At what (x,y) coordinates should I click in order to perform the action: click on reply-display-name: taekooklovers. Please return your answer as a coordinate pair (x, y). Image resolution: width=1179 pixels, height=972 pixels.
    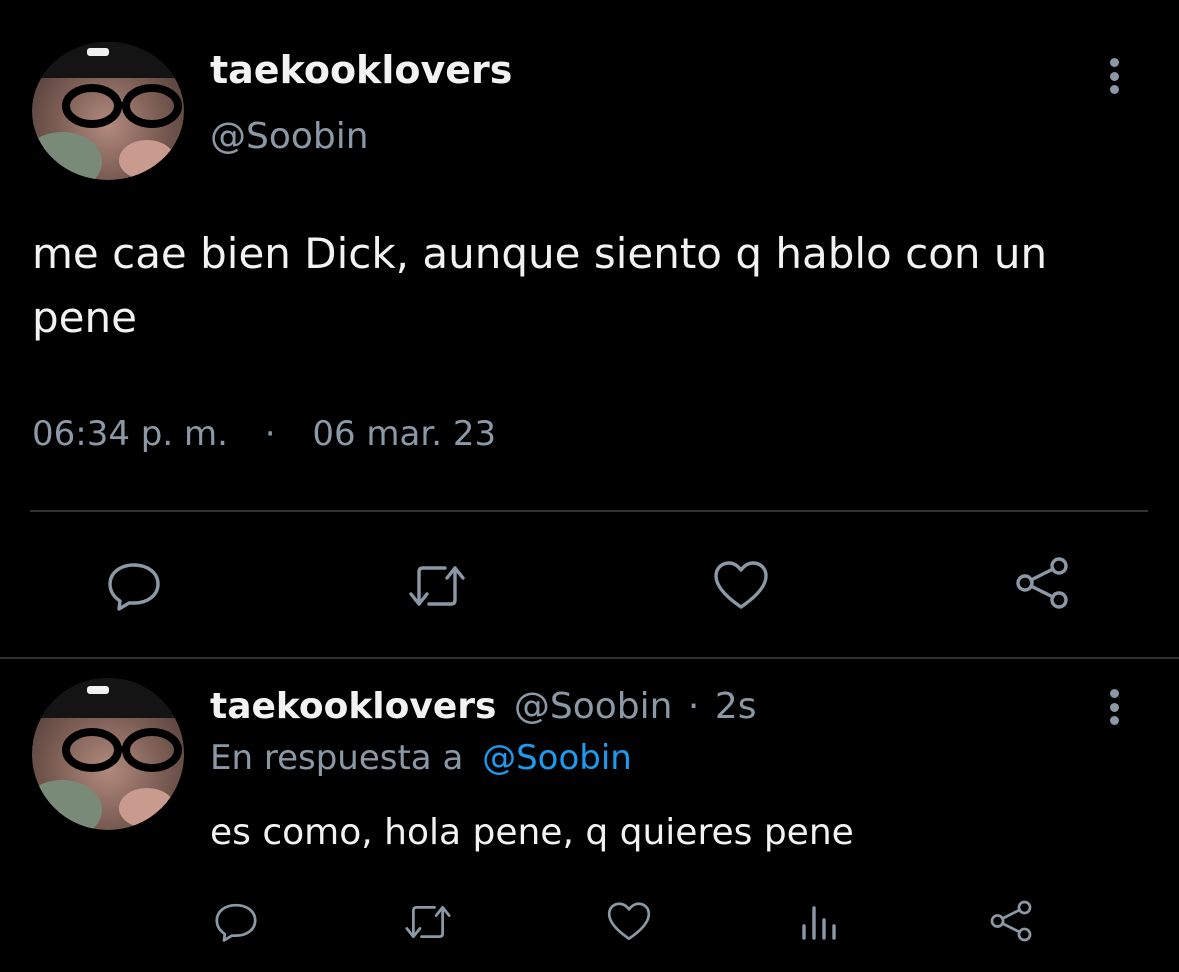
    Looking at the image, I should click on (353, 706).